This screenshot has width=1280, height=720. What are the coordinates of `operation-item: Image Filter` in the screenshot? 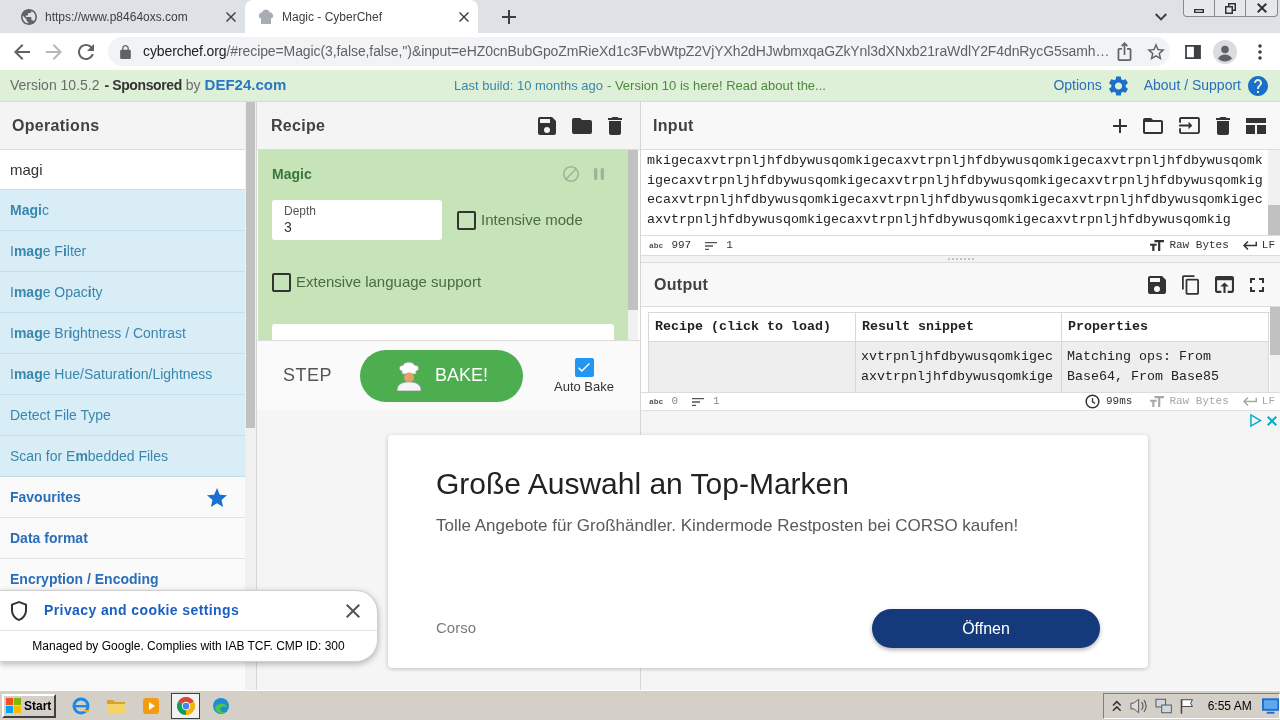 It's located at (122, 251).